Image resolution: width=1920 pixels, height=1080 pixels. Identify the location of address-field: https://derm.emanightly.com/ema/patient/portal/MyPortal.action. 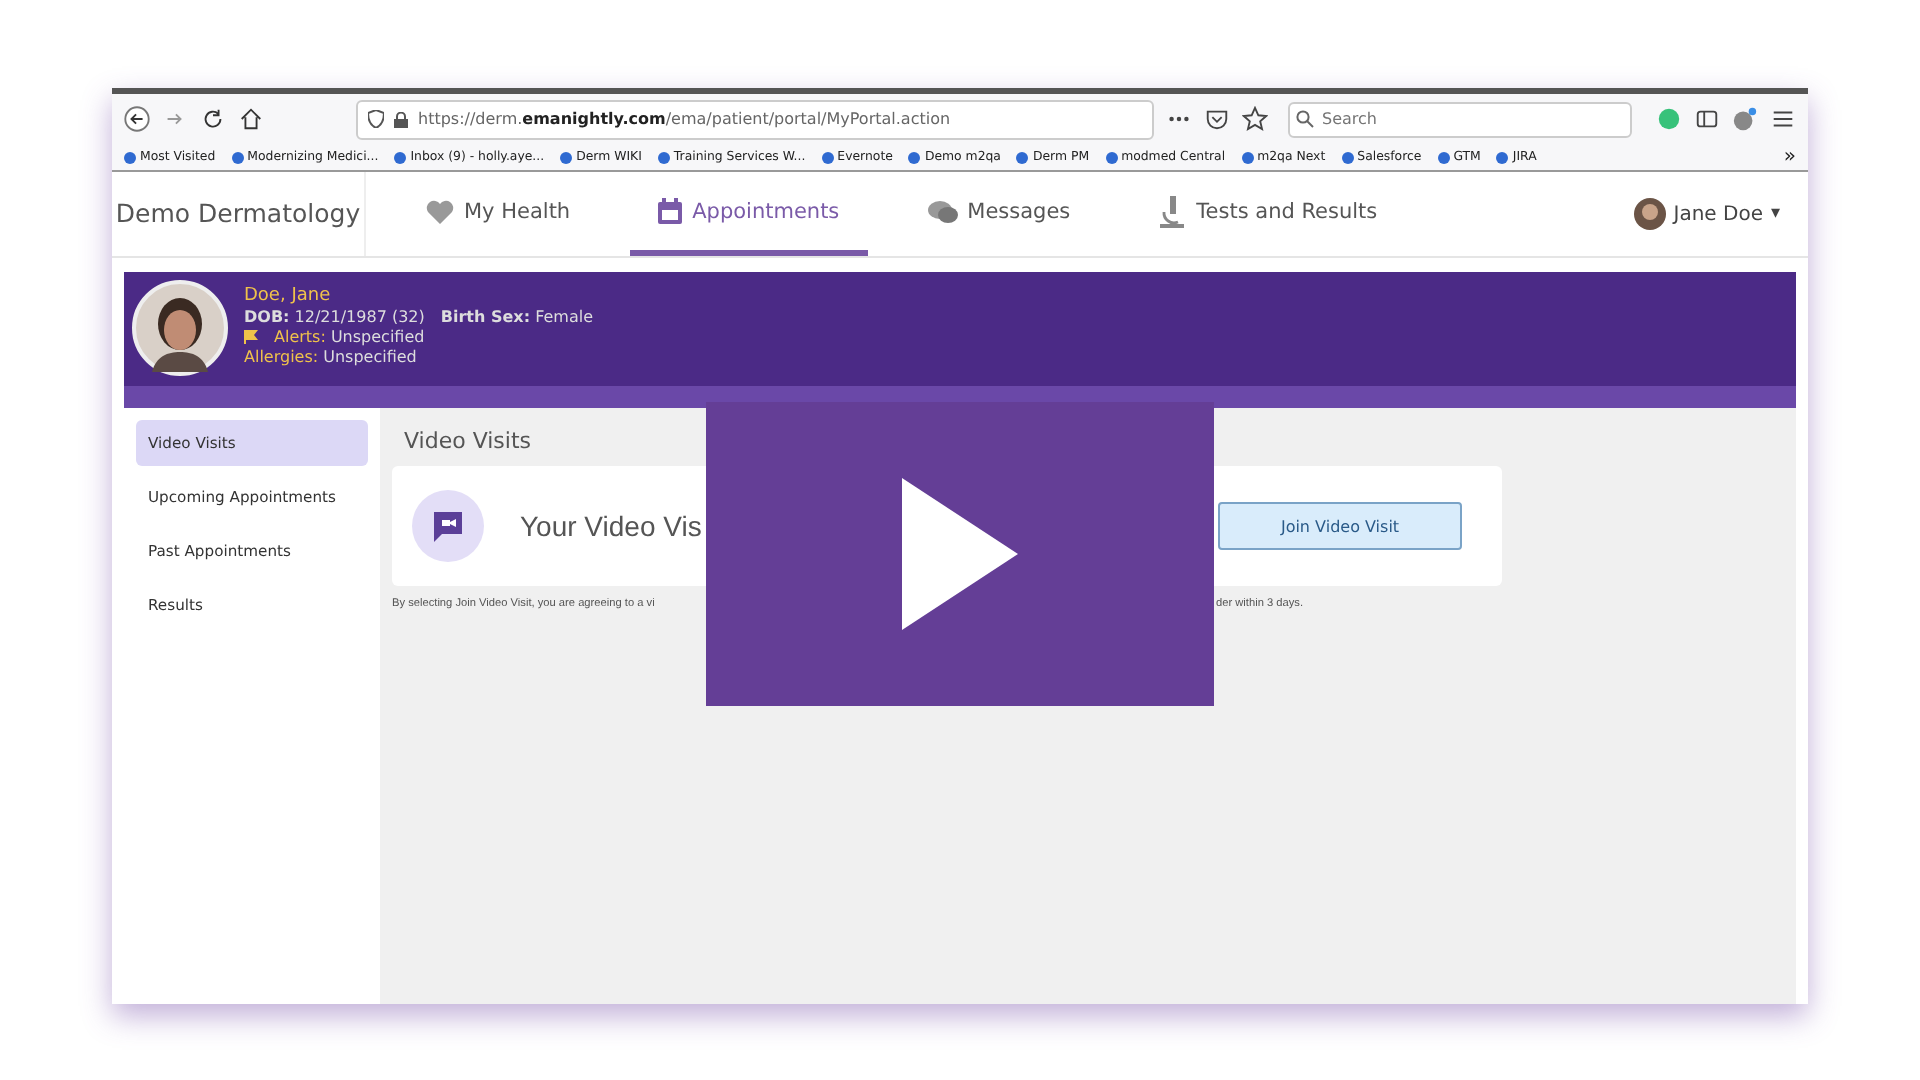
(755, 119).